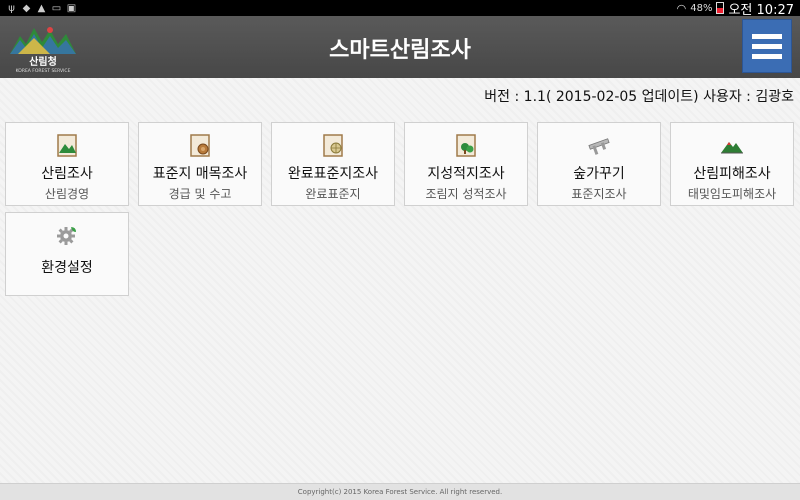 This screenshot has height=500, width=800. I want to click on tile-forest-tending: 숲가꾸기 표준지조사, so click(599, 164).